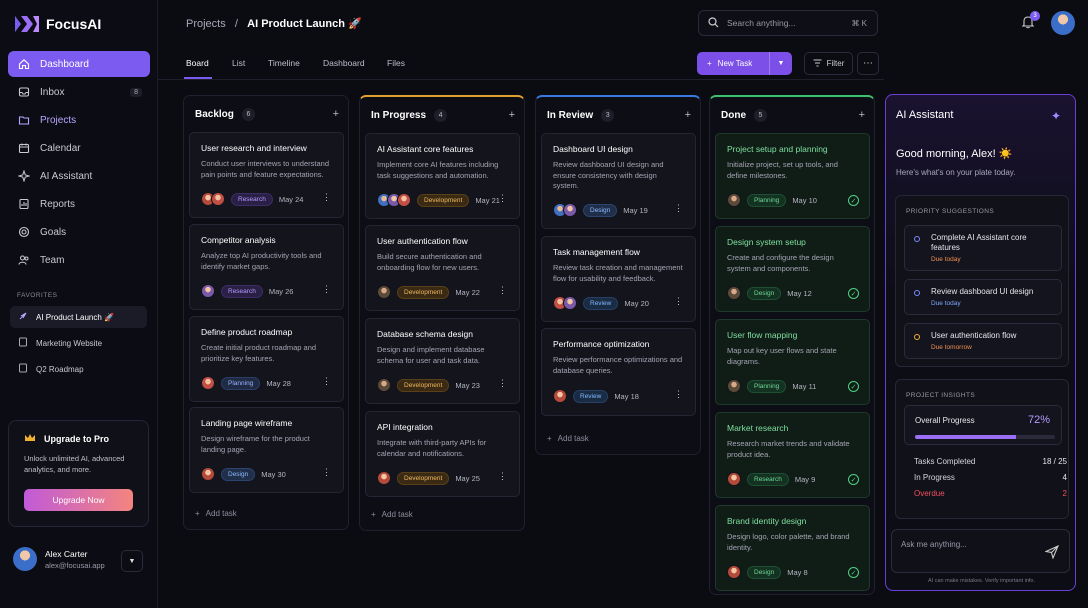 This screenshot has width=1088, height=608. What do you see at coordinates (983, 341) in the screenshot?
I see `suggestion-item: User authentication flow Due tomorrow` at bounding box center [983, 341].